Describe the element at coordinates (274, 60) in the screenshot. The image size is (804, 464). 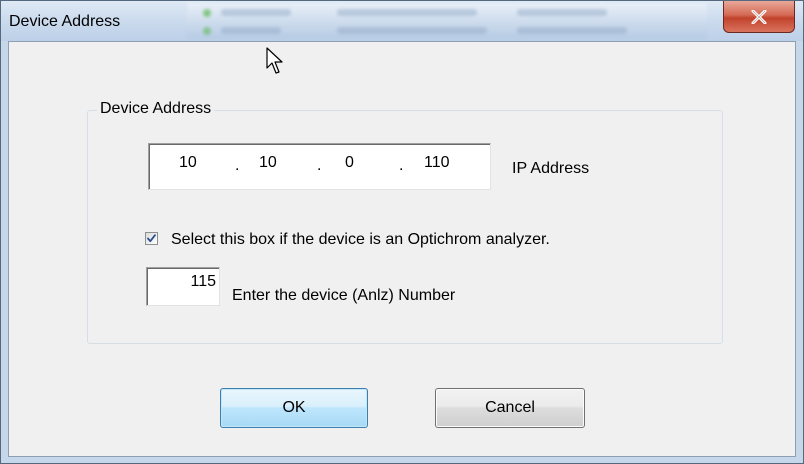
I see `mouse-pointer-icon` at that location.